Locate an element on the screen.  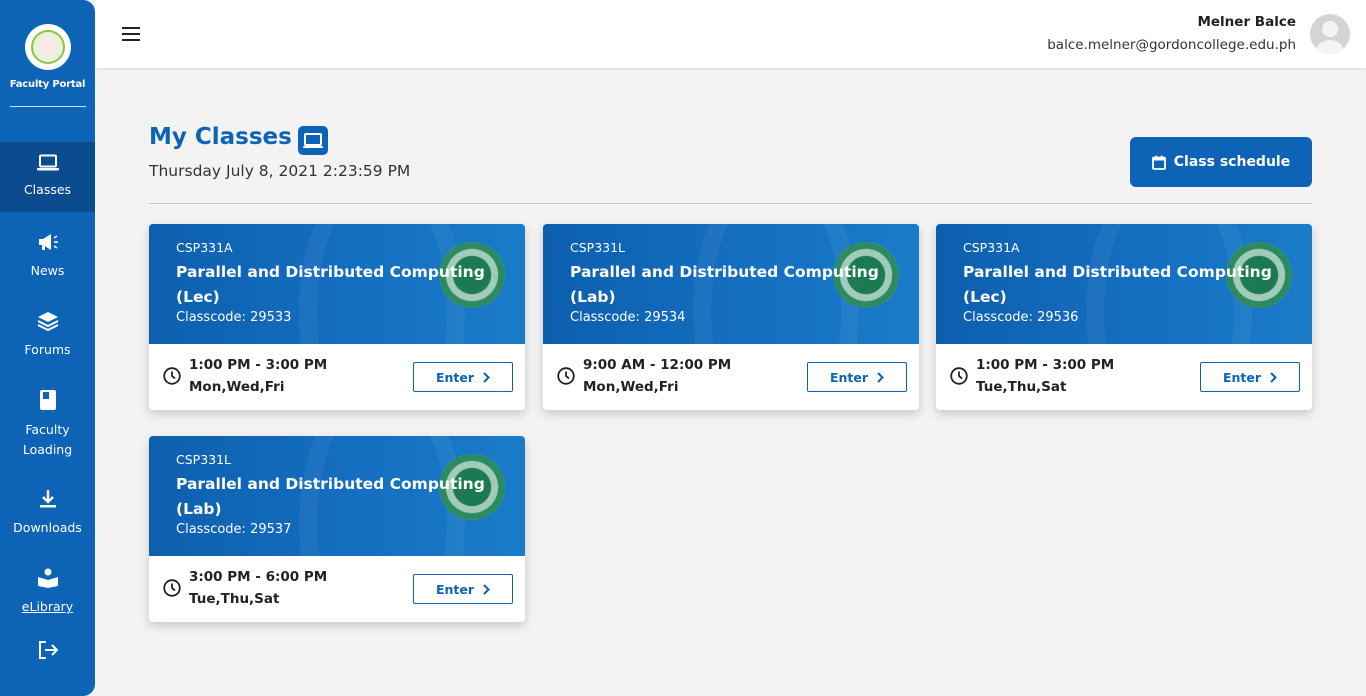
avatar is located at coordinates (1330, 34).